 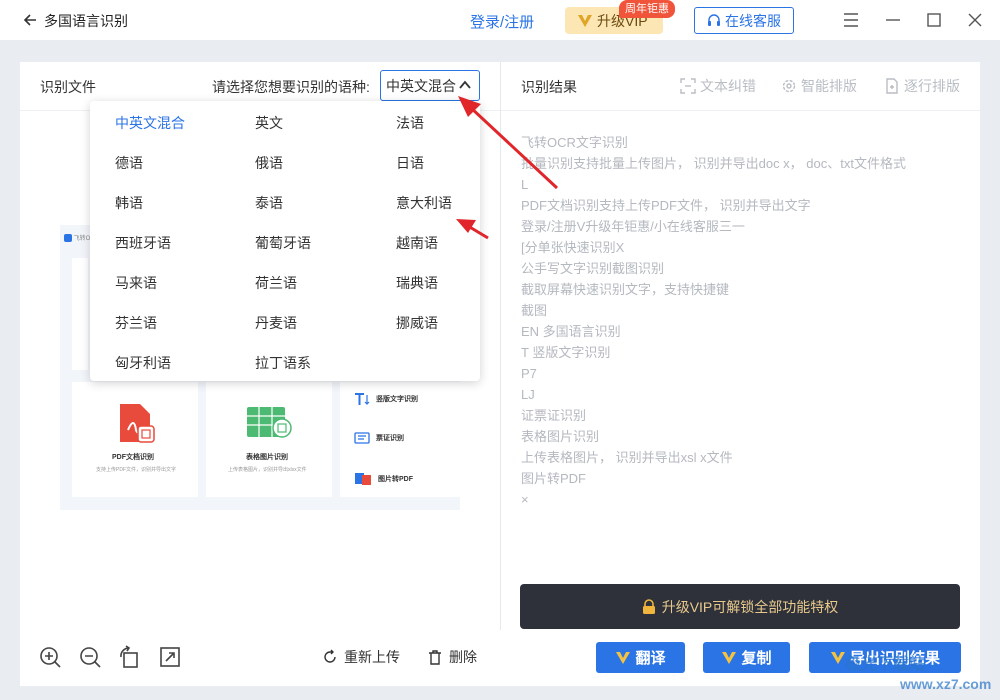 I want to click on refresh-icon, so click(x=330, y=656).